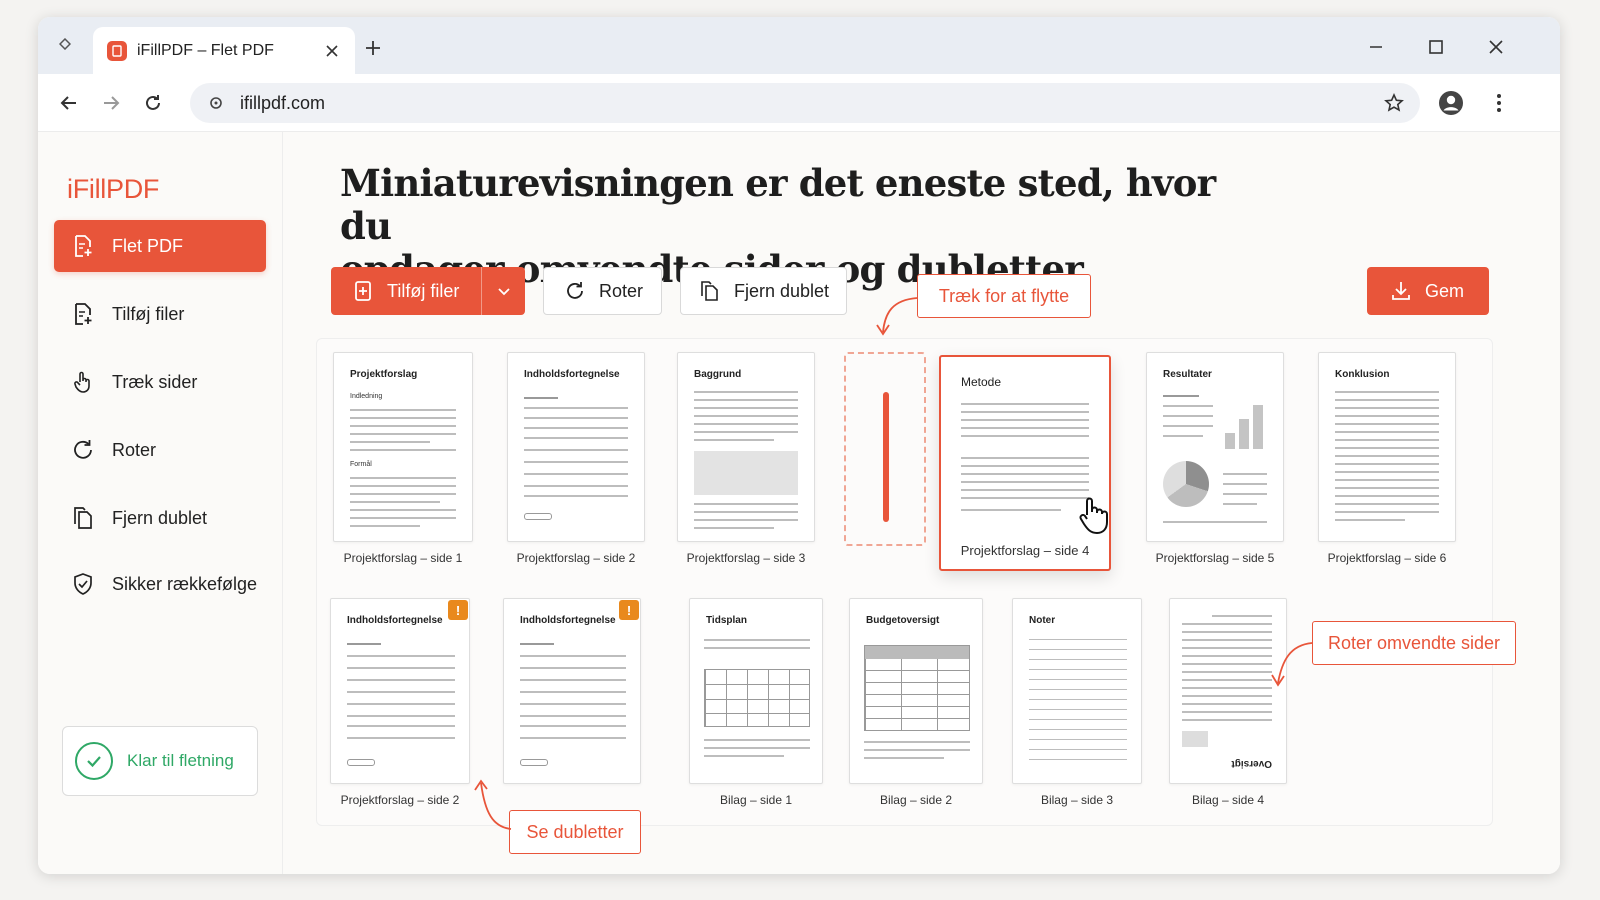 This screenshot has width=1600, height=900. I want to click on thumb-title: Metode, so click(981, 382).